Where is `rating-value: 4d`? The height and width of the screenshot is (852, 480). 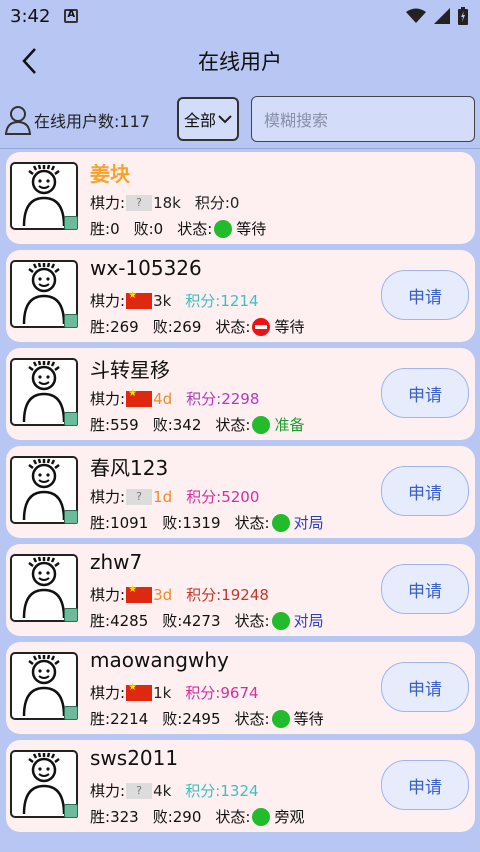 rating-value: 4d is located at coordinates (163, 398).